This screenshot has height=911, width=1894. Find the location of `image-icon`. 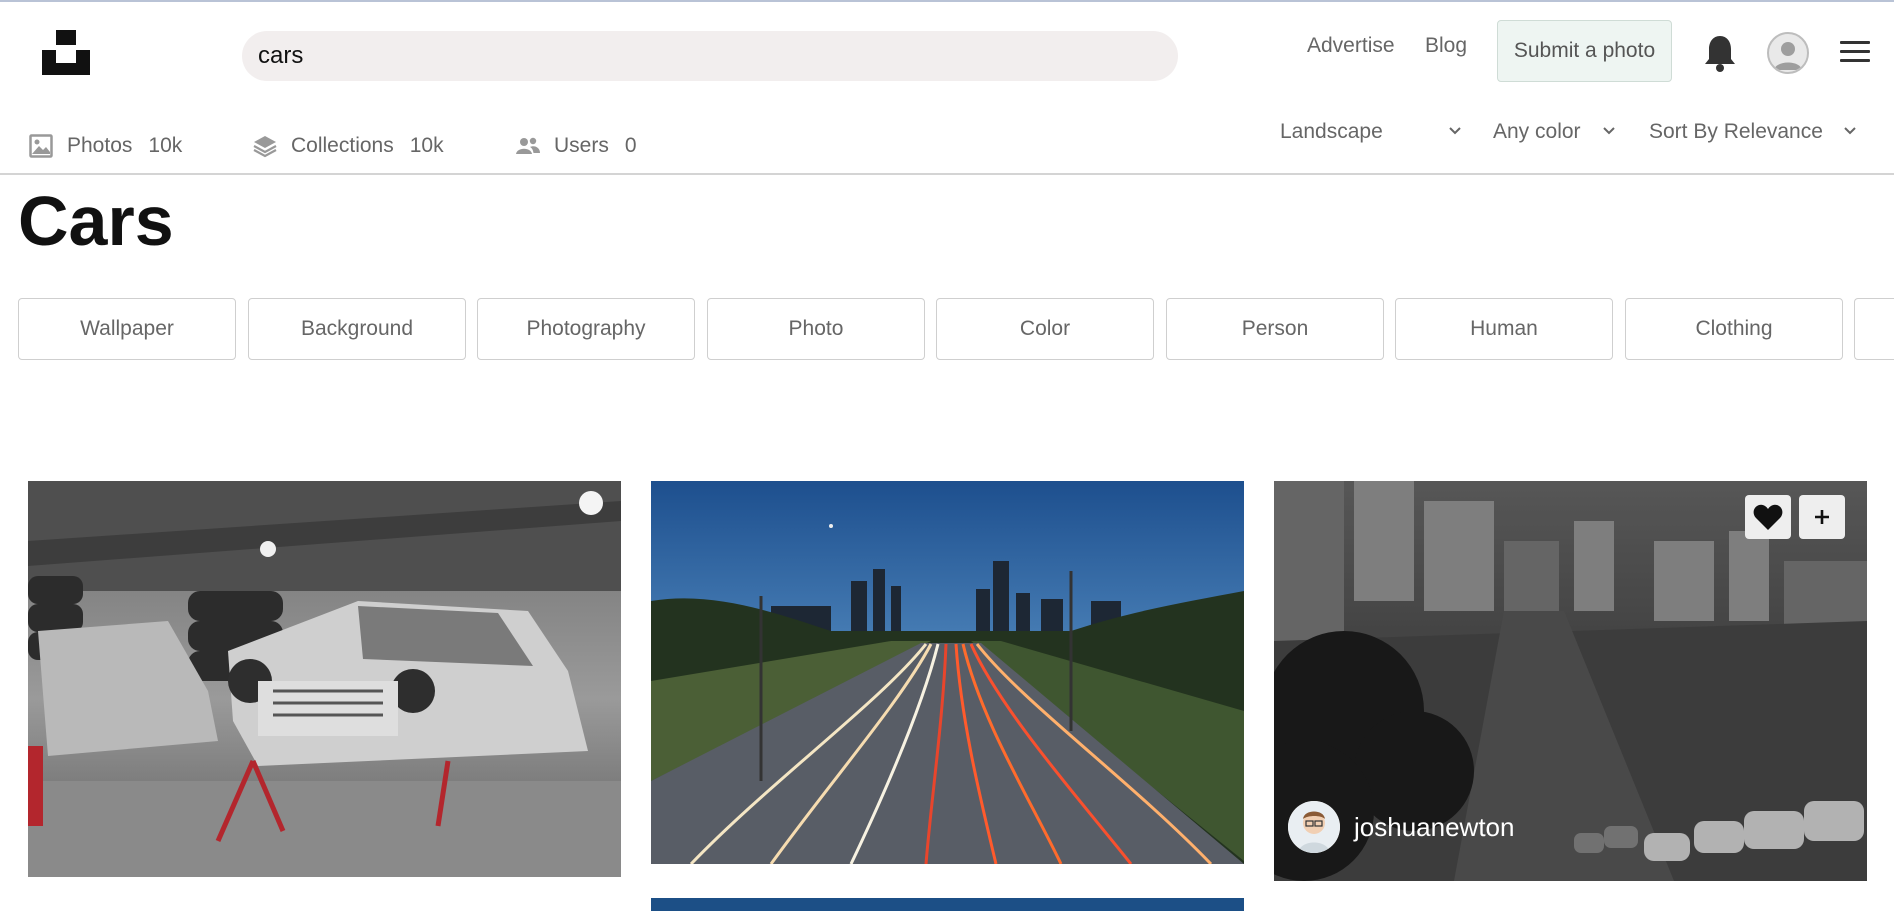

image-icon is located at coordinates (41, 146).